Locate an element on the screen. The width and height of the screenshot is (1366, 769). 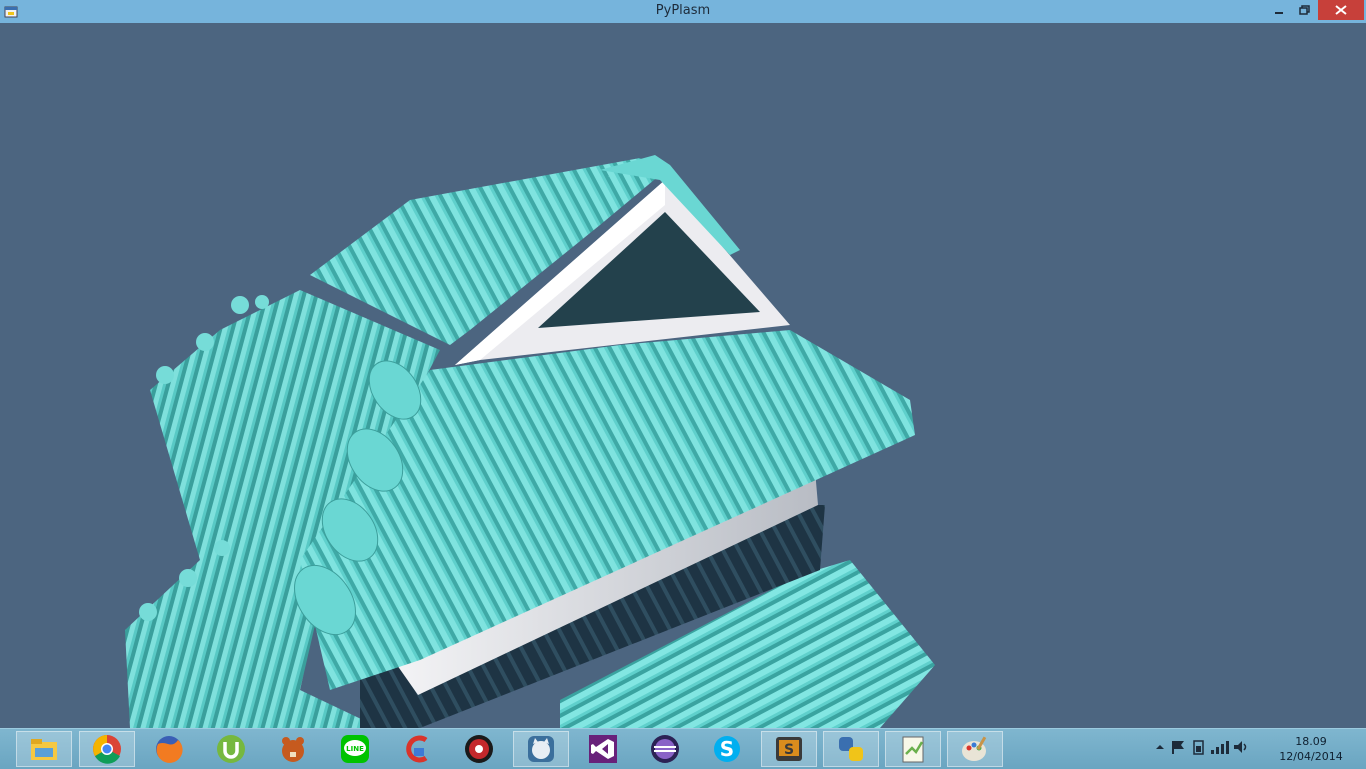
paint-icon is located at coordinates (974, 748).